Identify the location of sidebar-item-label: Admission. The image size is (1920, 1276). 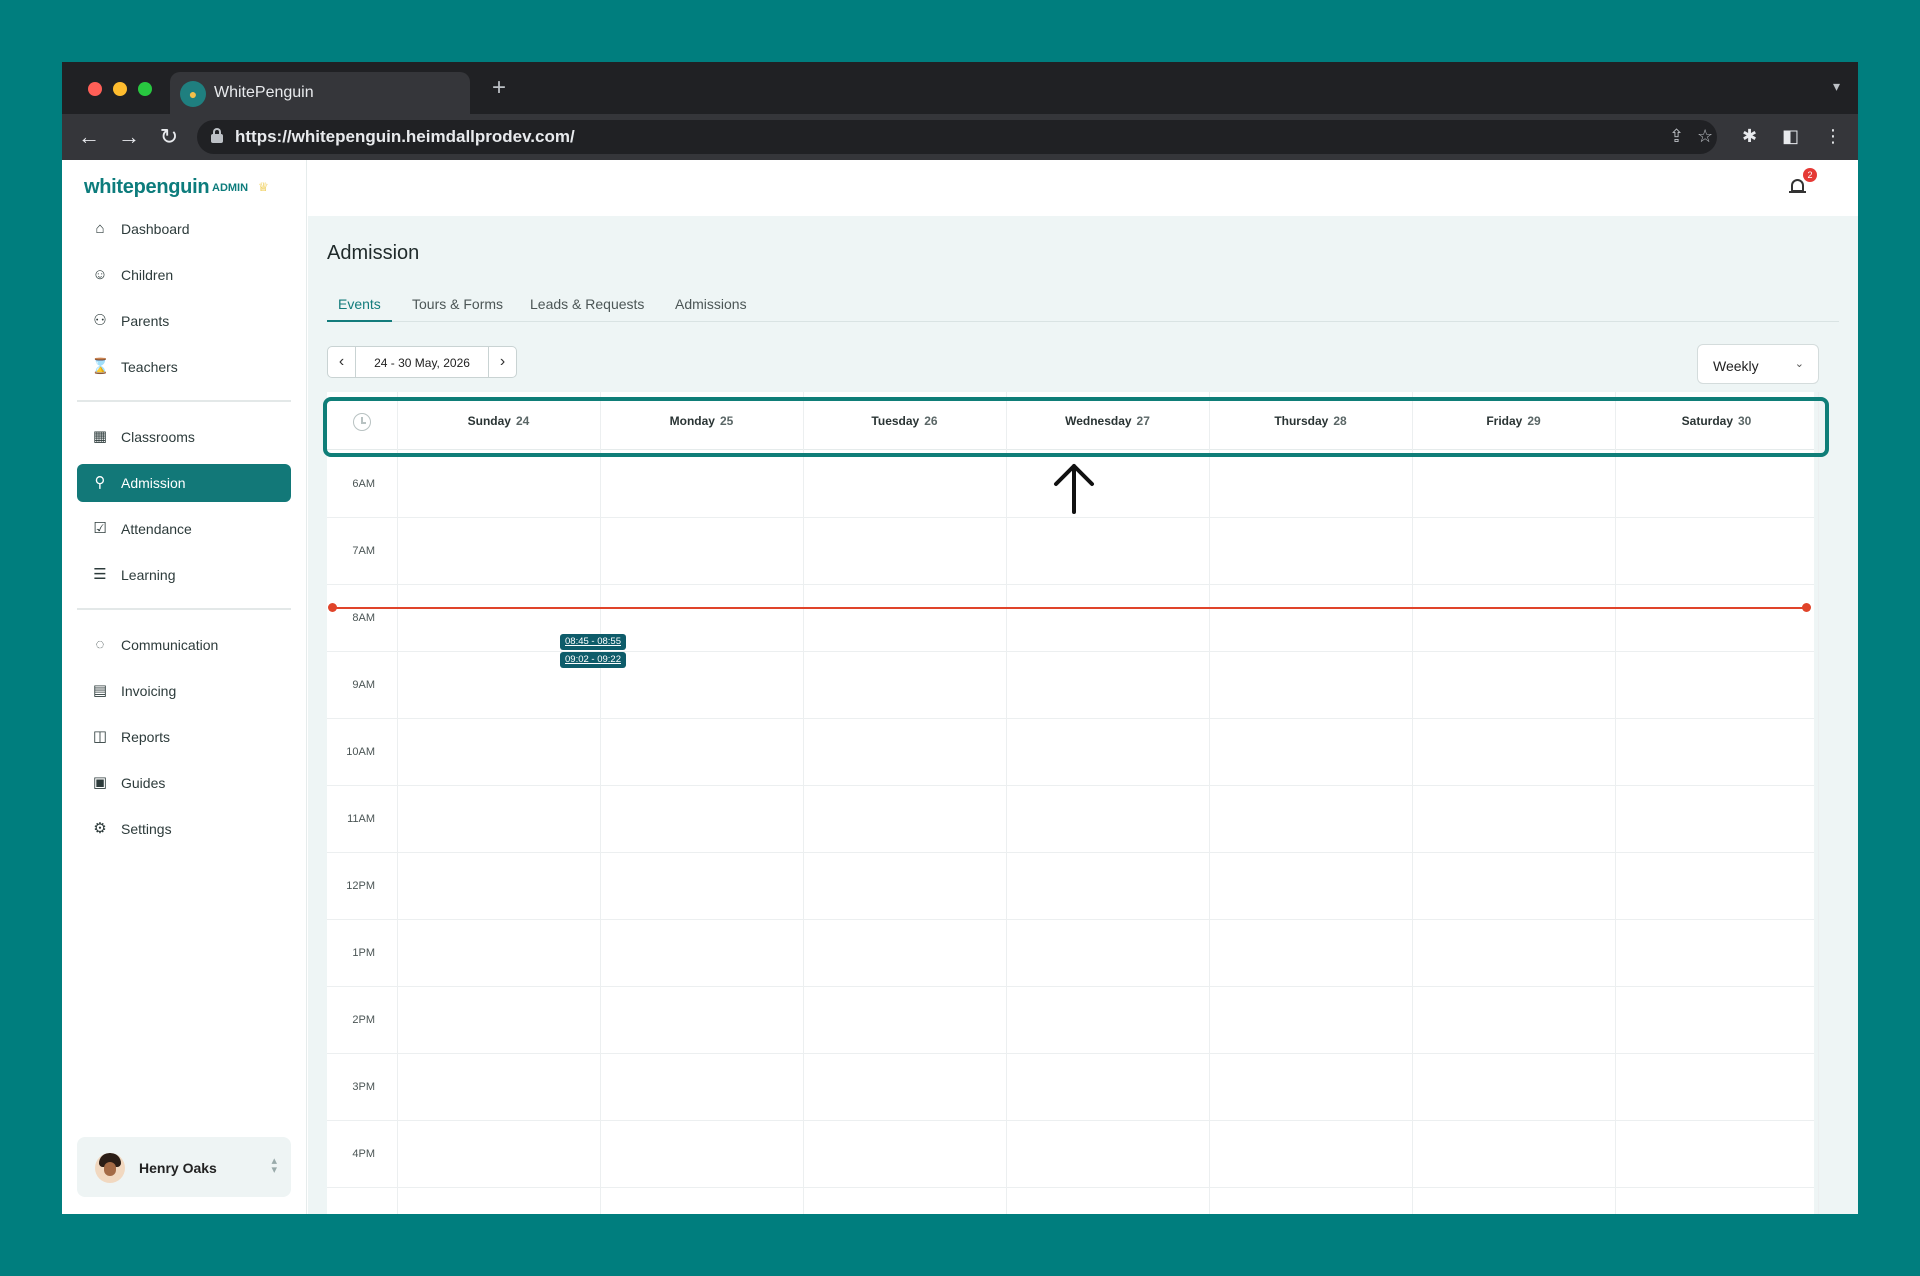
(153, 483).